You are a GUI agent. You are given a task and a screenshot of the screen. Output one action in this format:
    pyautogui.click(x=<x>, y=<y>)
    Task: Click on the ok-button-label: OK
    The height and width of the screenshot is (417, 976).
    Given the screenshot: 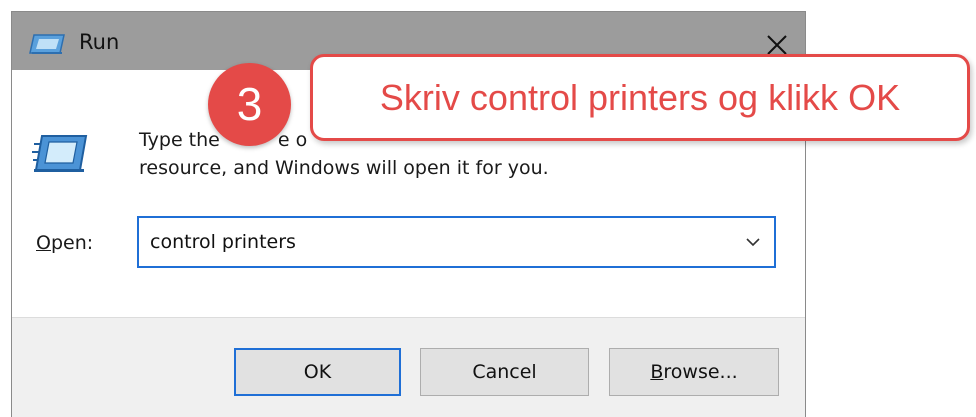 What is the action you would take?
    pyautogui.click(x=317, y=372)
    